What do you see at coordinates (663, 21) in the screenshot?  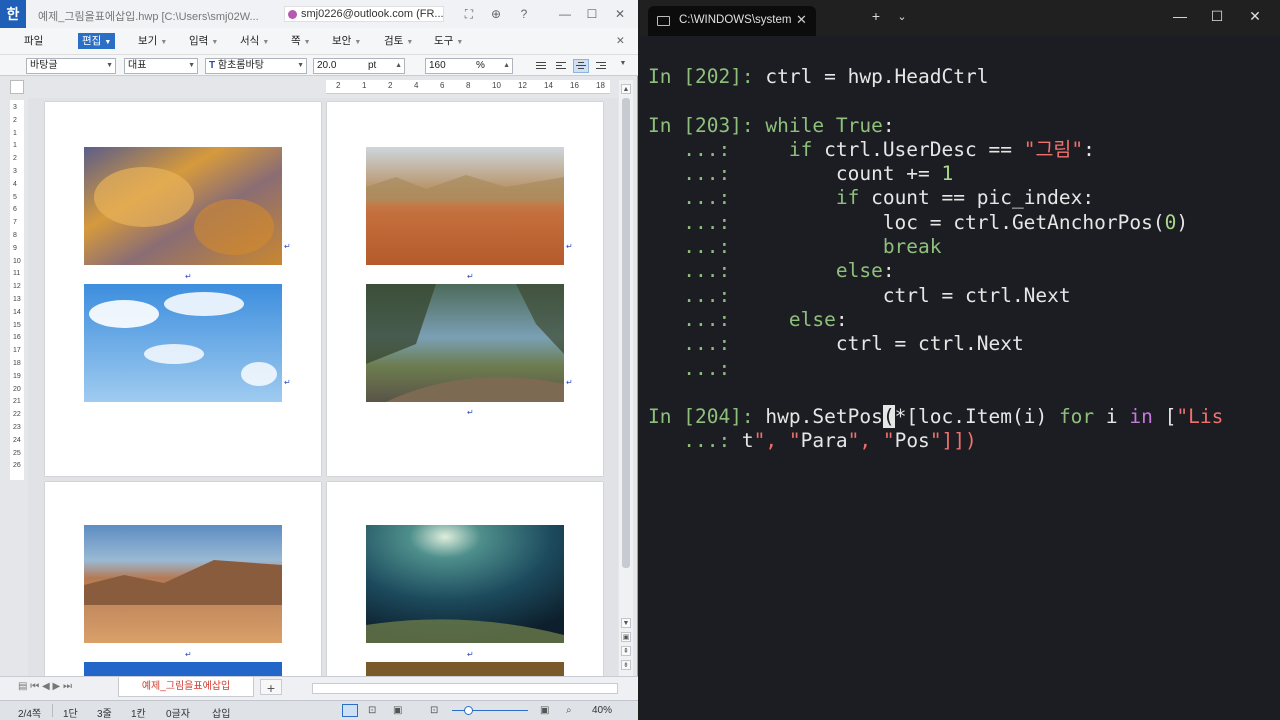 I see `cmd-icon` at bounding box center [663, 21].